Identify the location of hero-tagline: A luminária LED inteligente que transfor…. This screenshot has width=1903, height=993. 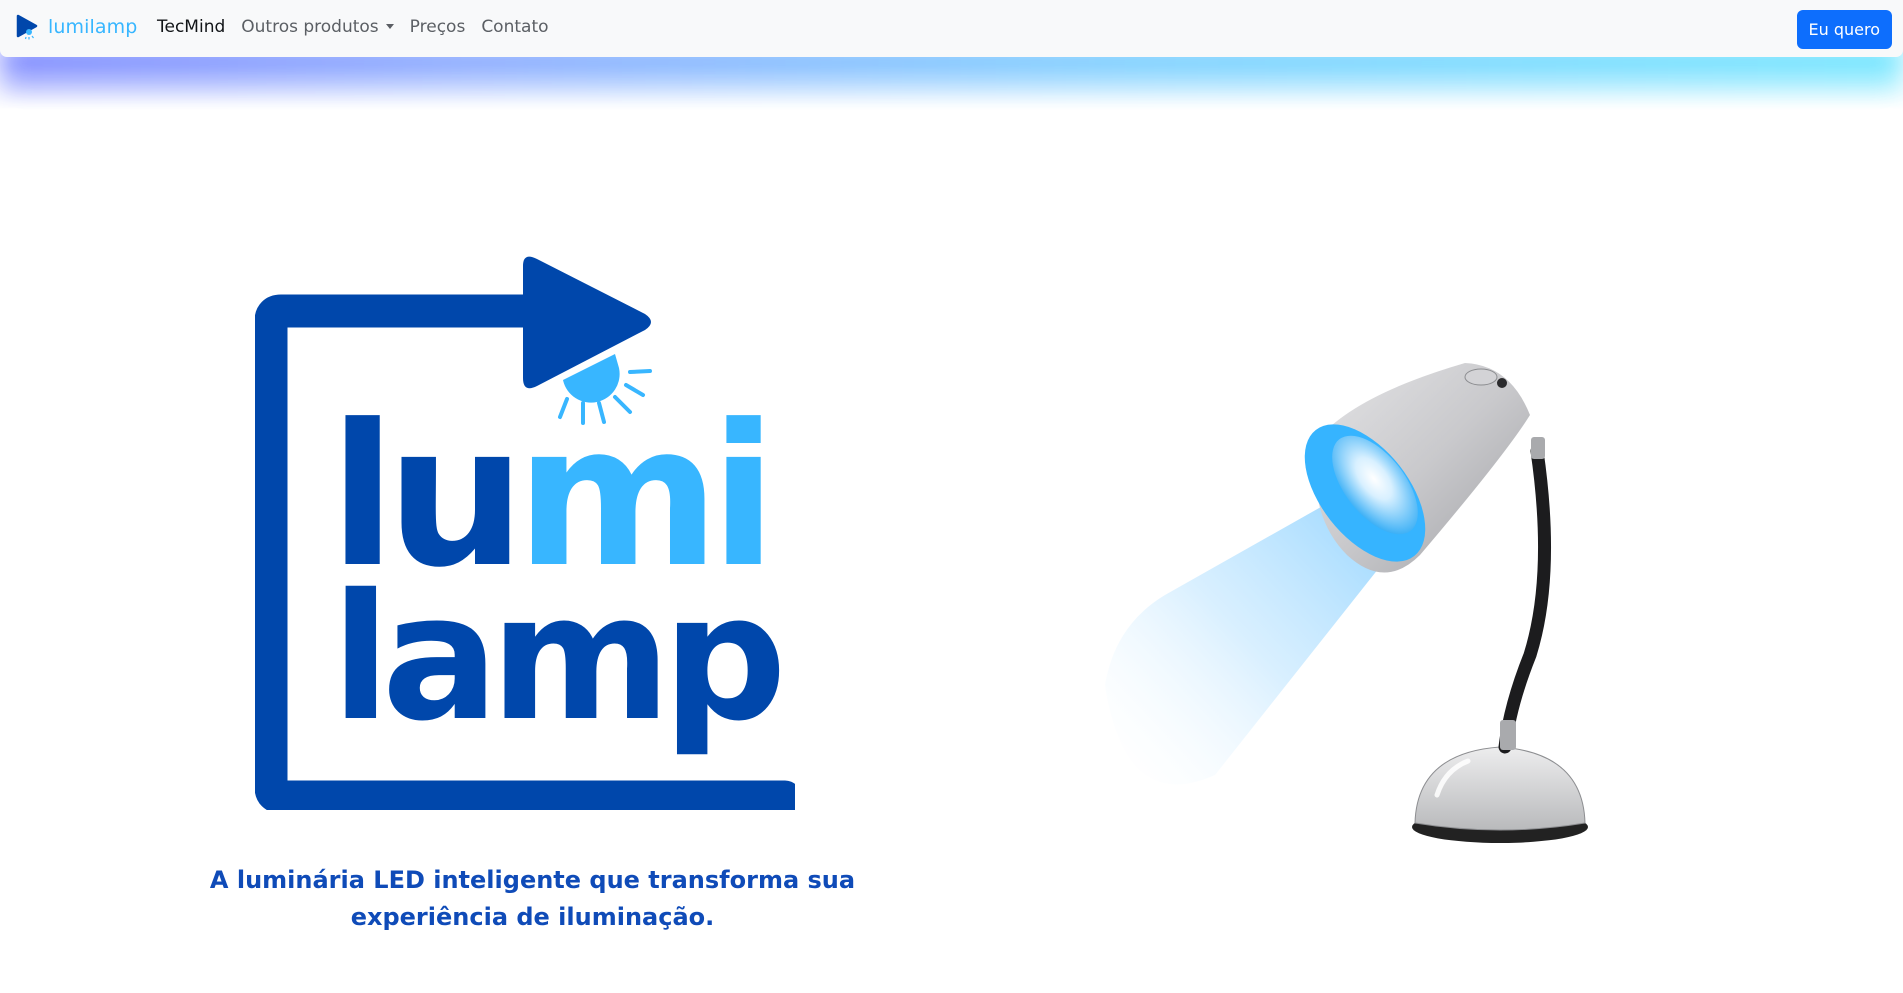
(532, 898).